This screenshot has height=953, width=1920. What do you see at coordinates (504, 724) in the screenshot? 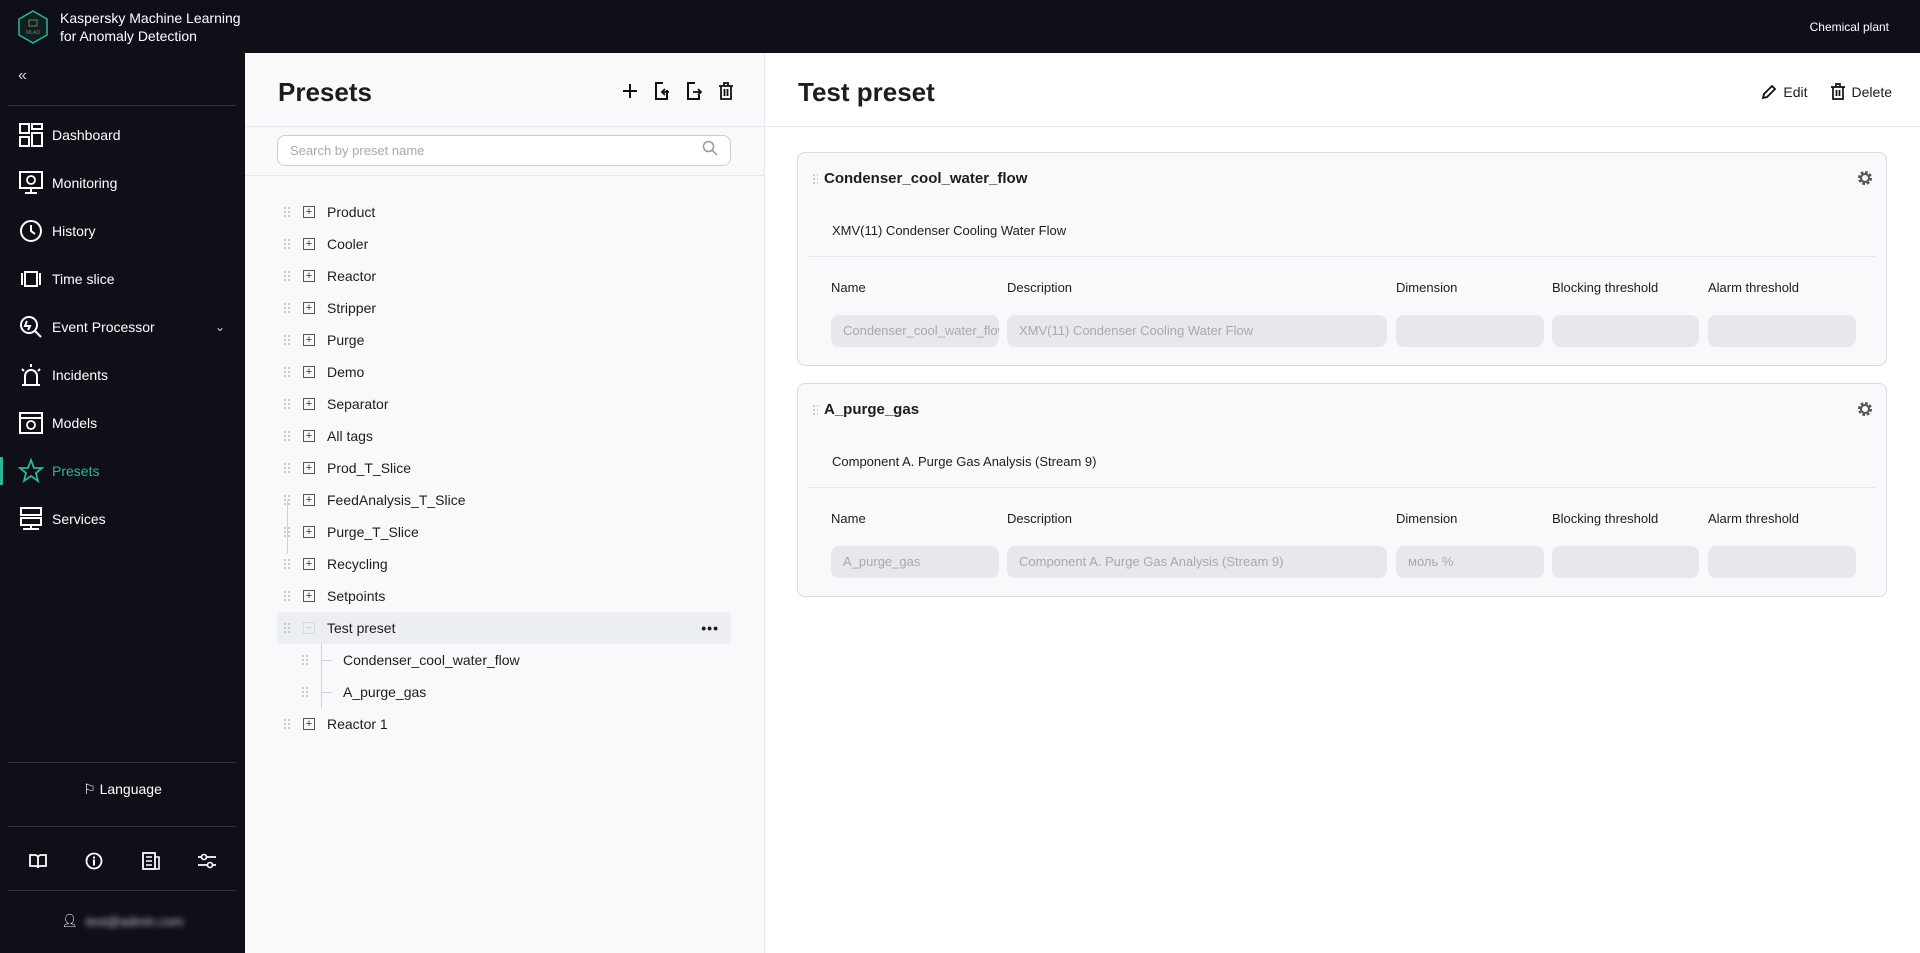
I see `tree-item: + Reactor 1` at bounding box center [504, 724].